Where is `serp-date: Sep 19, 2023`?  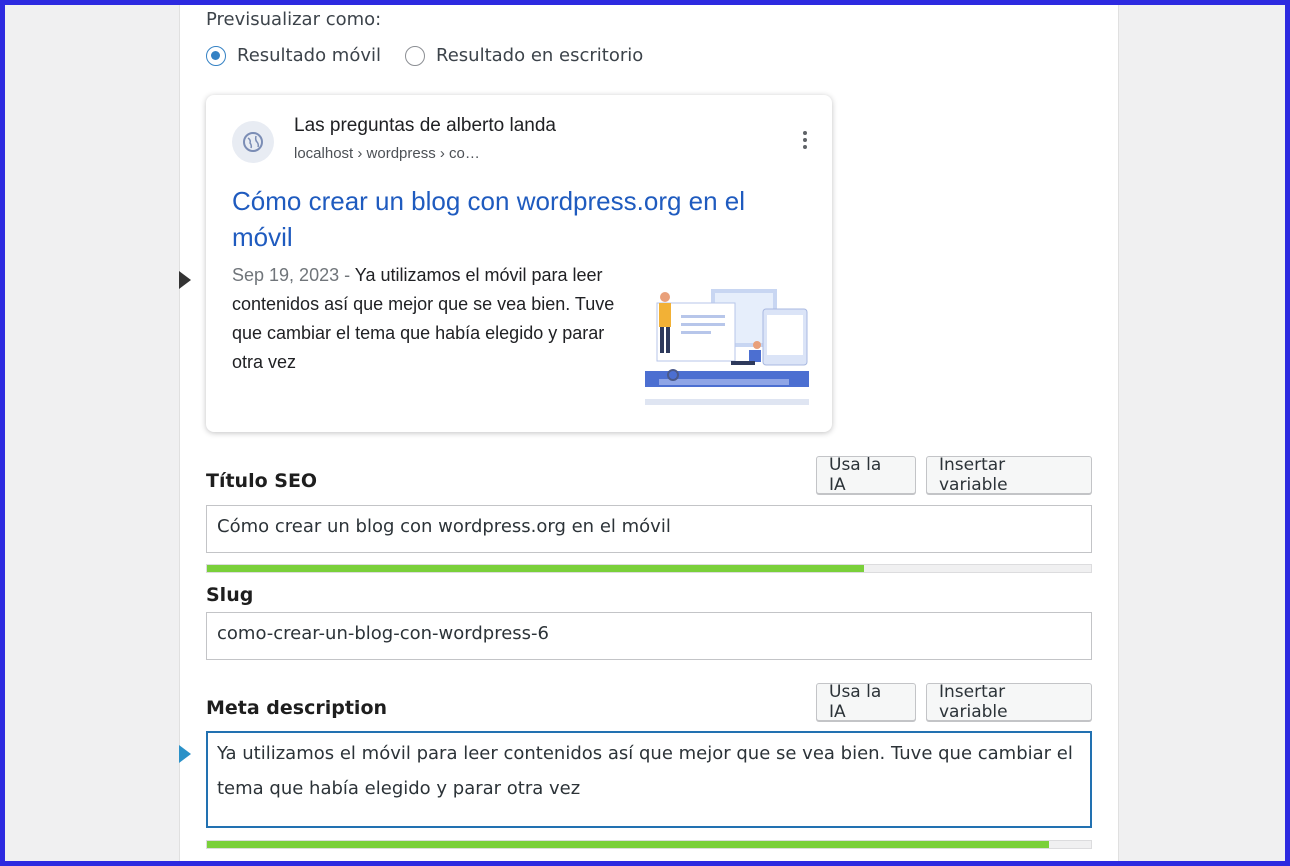
serp-date: Sep 19, 2023 is located at coordinates (286, 275).